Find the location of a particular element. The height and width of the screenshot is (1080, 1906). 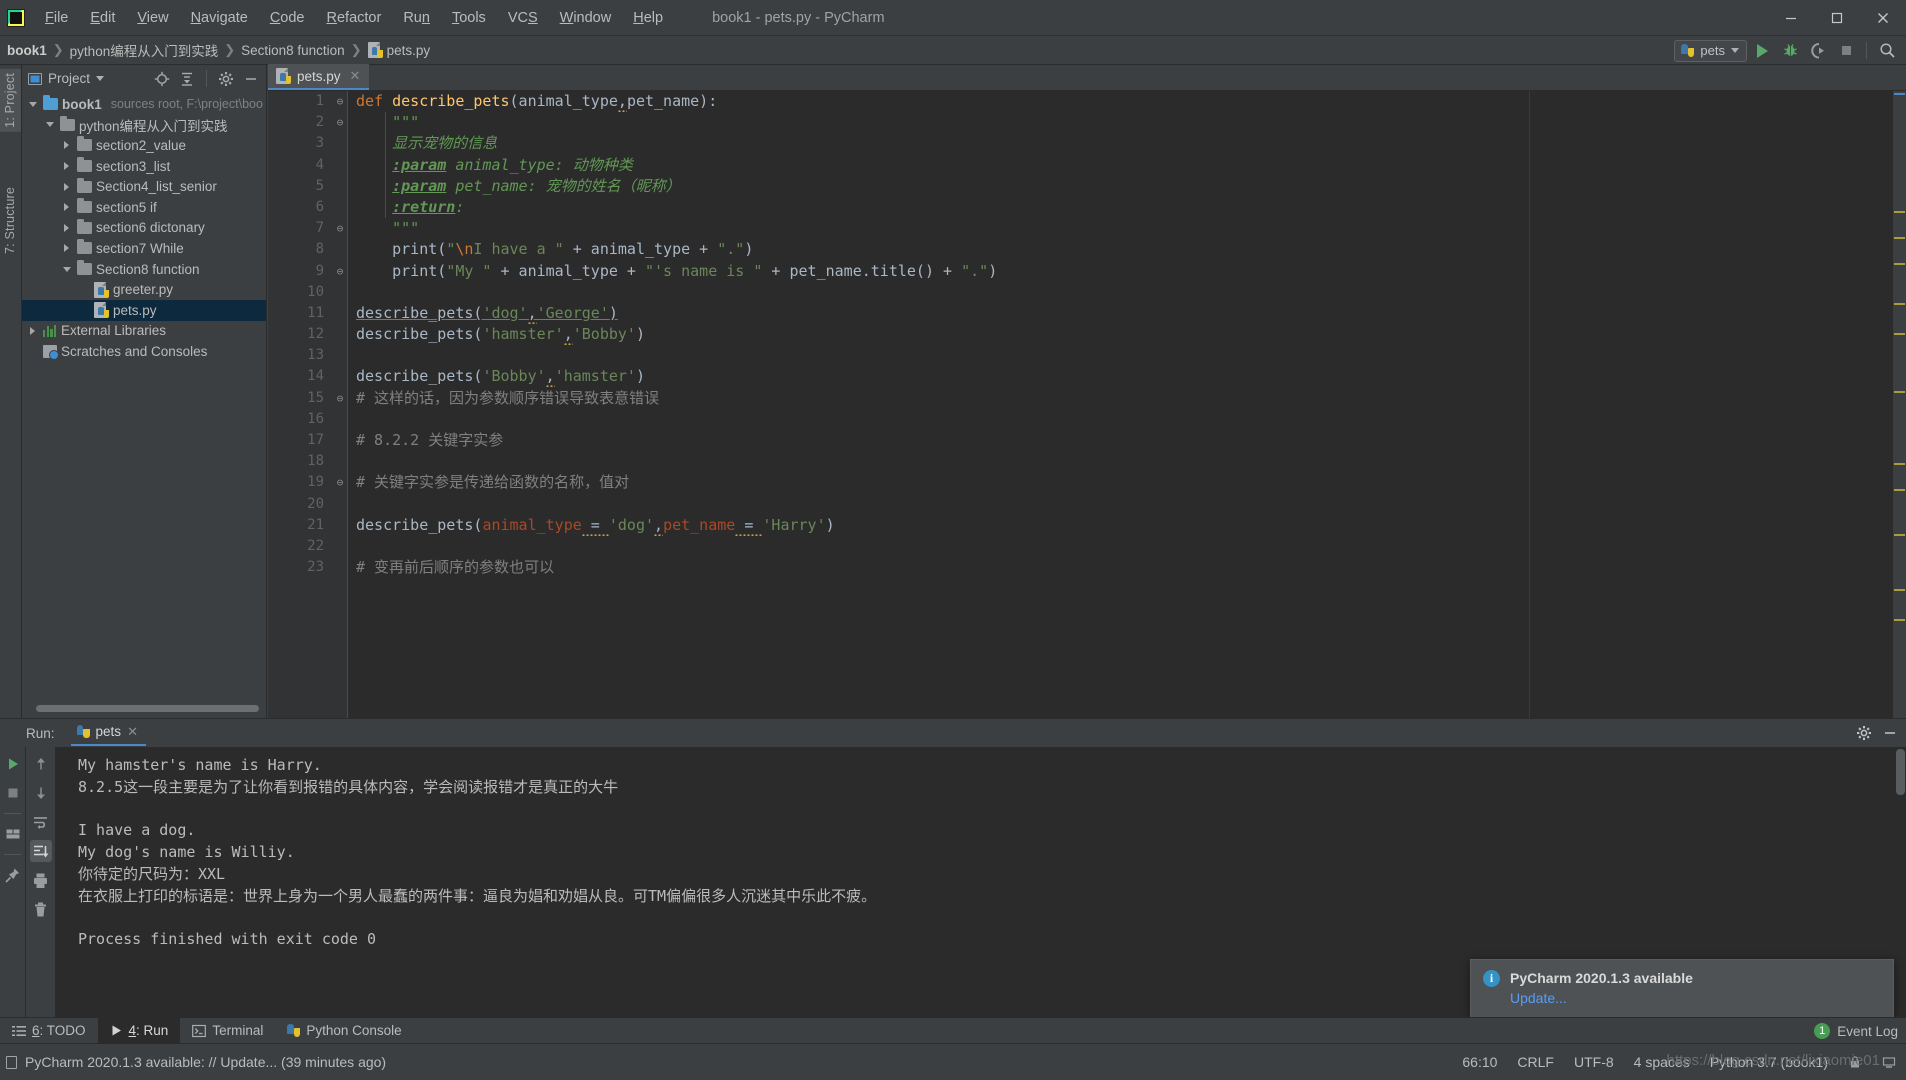

run-with-coverage-button is located at coordinates (1818, 51).